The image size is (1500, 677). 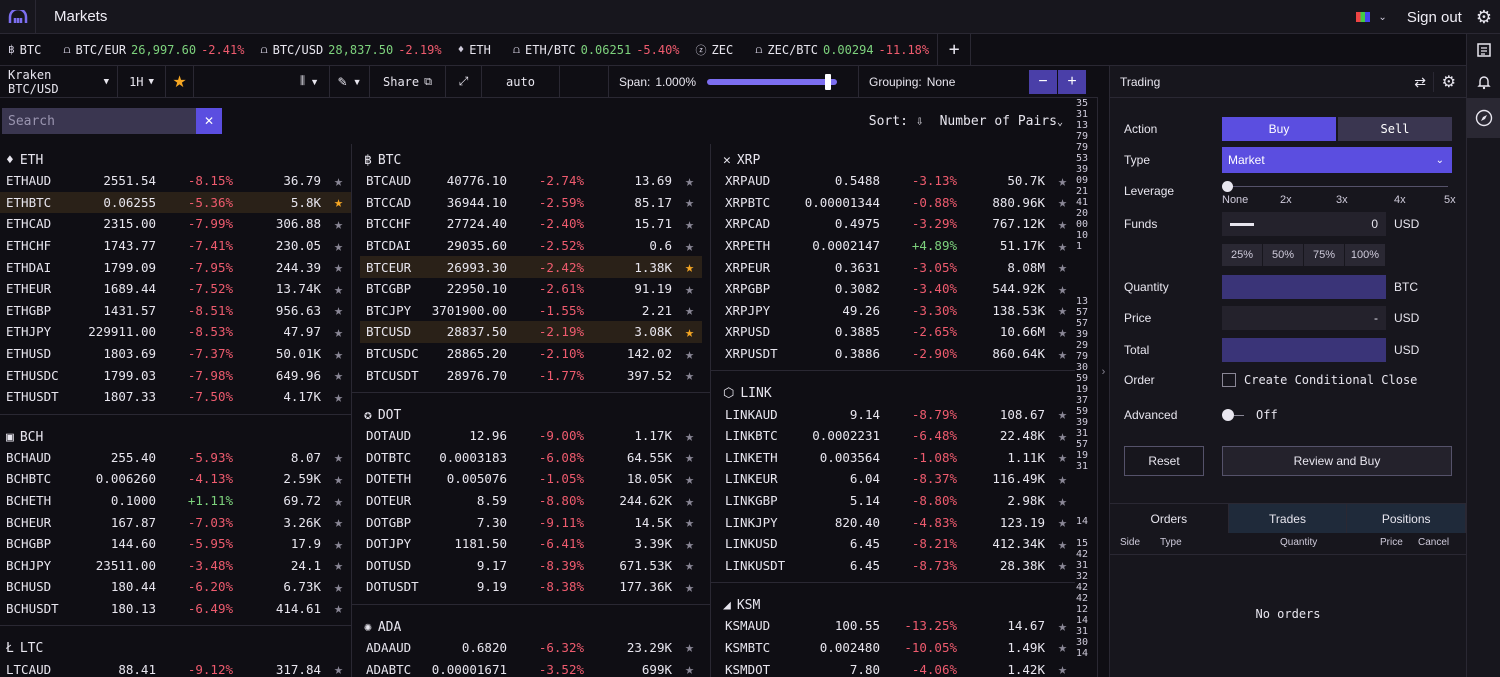 I want to click on market-row: XRPCAD 0.4975 -3.29% 767.12K ★, so click(x=893, y=224).